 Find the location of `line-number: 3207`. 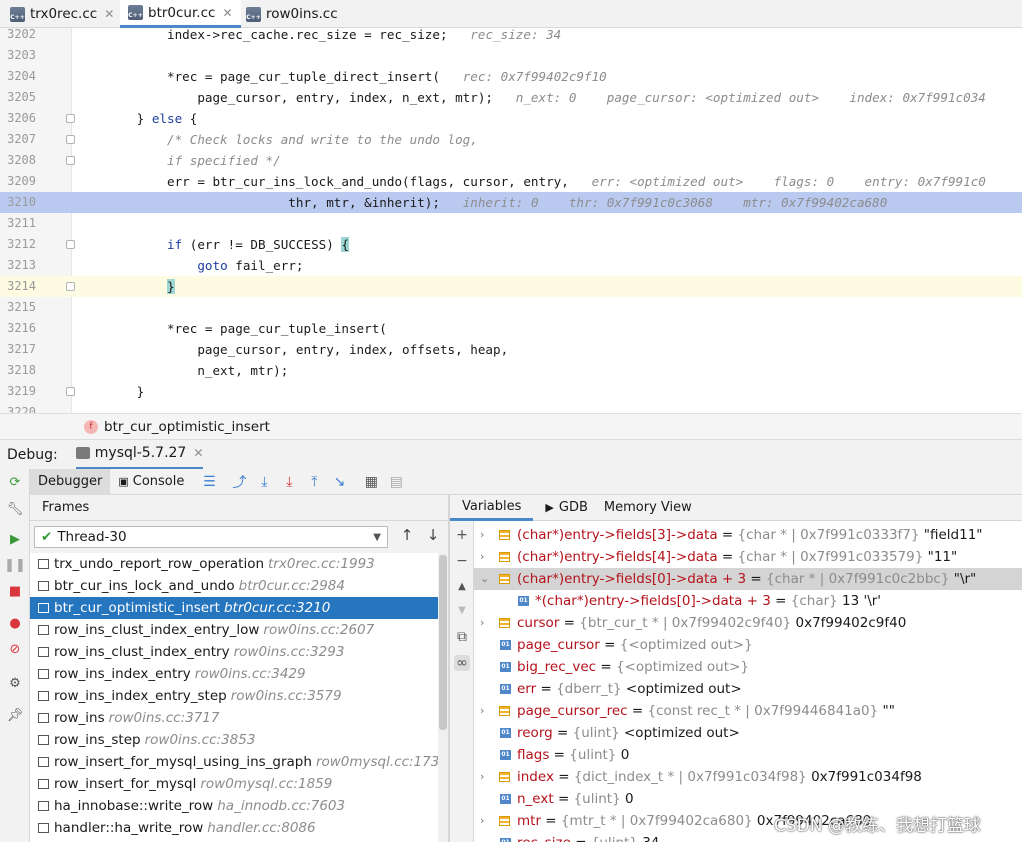

line-number: 3207 is located at coordinates (18, 139).